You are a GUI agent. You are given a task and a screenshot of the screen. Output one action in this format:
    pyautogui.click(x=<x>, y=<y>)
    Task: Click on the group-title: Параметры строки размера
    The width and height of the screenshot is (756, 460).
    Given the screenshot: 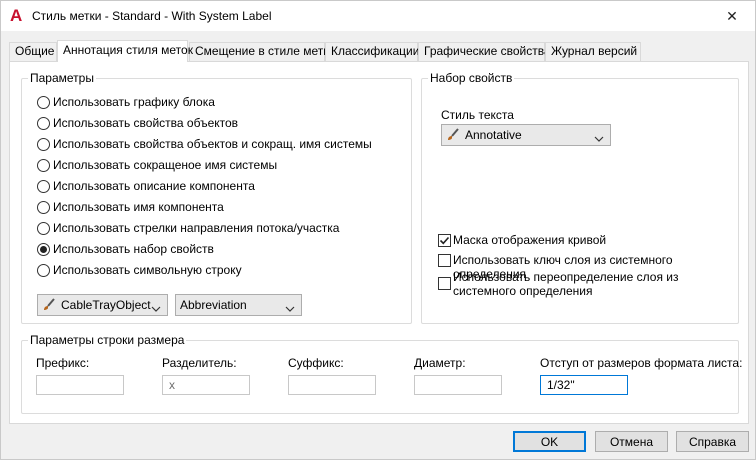 What is the action you would take?
    pyautogui.click(x=107, y=340)
    